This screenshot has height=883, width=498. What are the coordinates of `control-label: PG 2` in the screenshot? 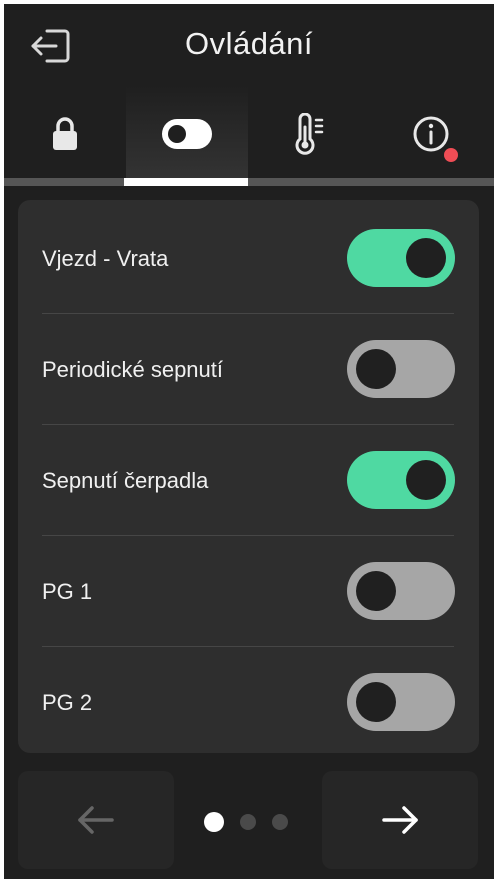 It's located at (67, 702).